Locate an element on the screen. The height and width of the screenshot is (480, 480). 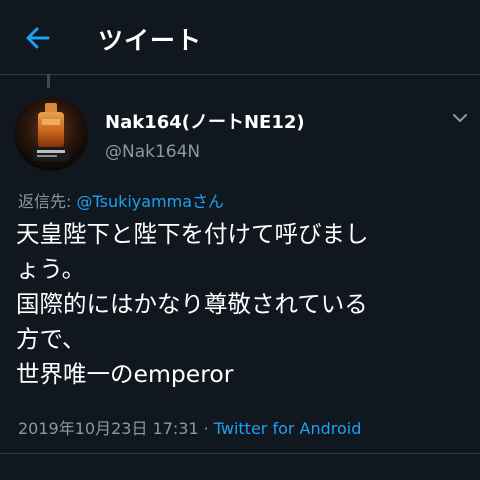
tweet-metadata: 2019年10月23日 17:31 · Twitter for Android is located at coordinates (189, 427).